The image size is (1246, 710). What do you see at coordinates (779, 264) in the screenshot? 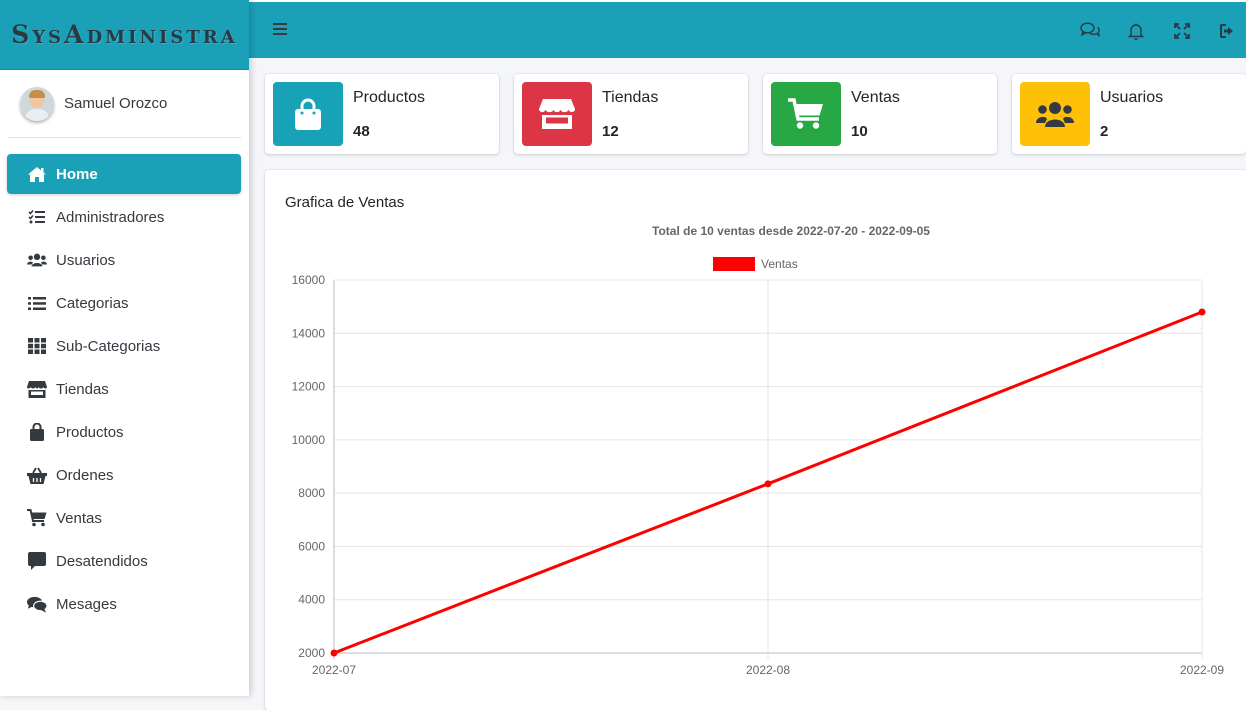
I see `legend-label: Ventas` at bounding box center [779, 264].